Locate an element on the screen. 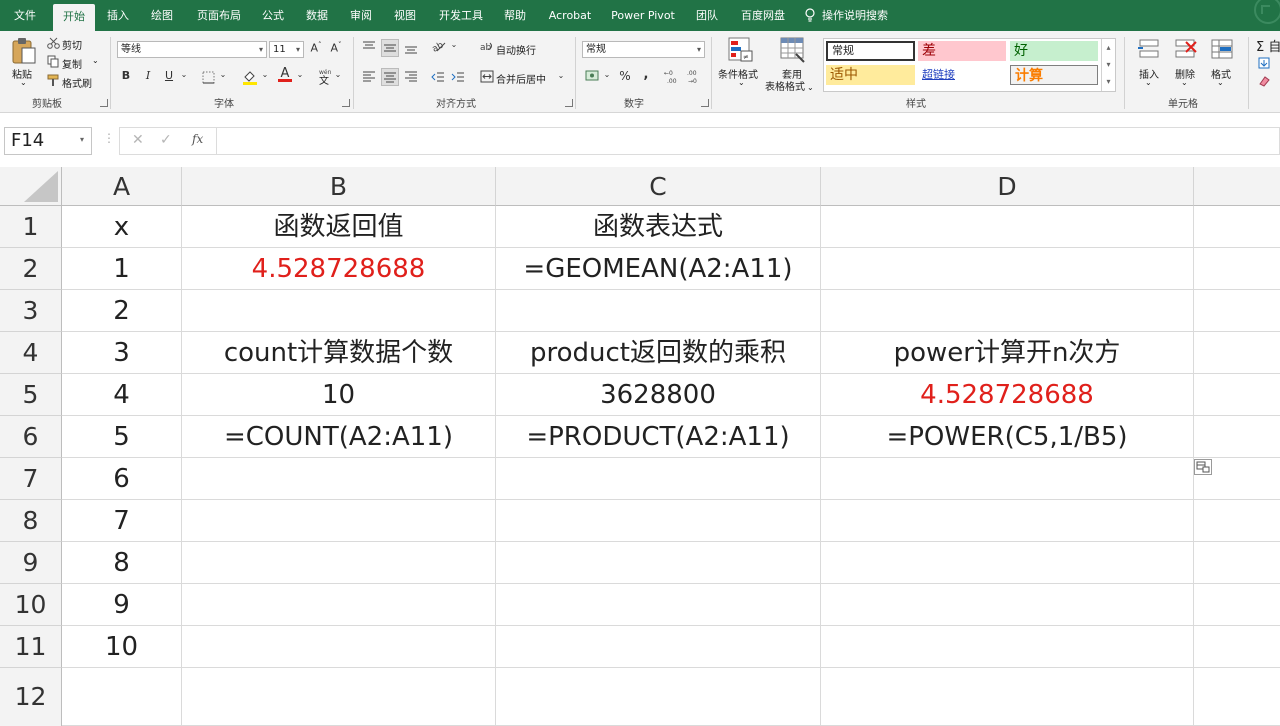 This screenshot has height=726, width=1280. column-header-d: D is located at coordinates (1007, 186).